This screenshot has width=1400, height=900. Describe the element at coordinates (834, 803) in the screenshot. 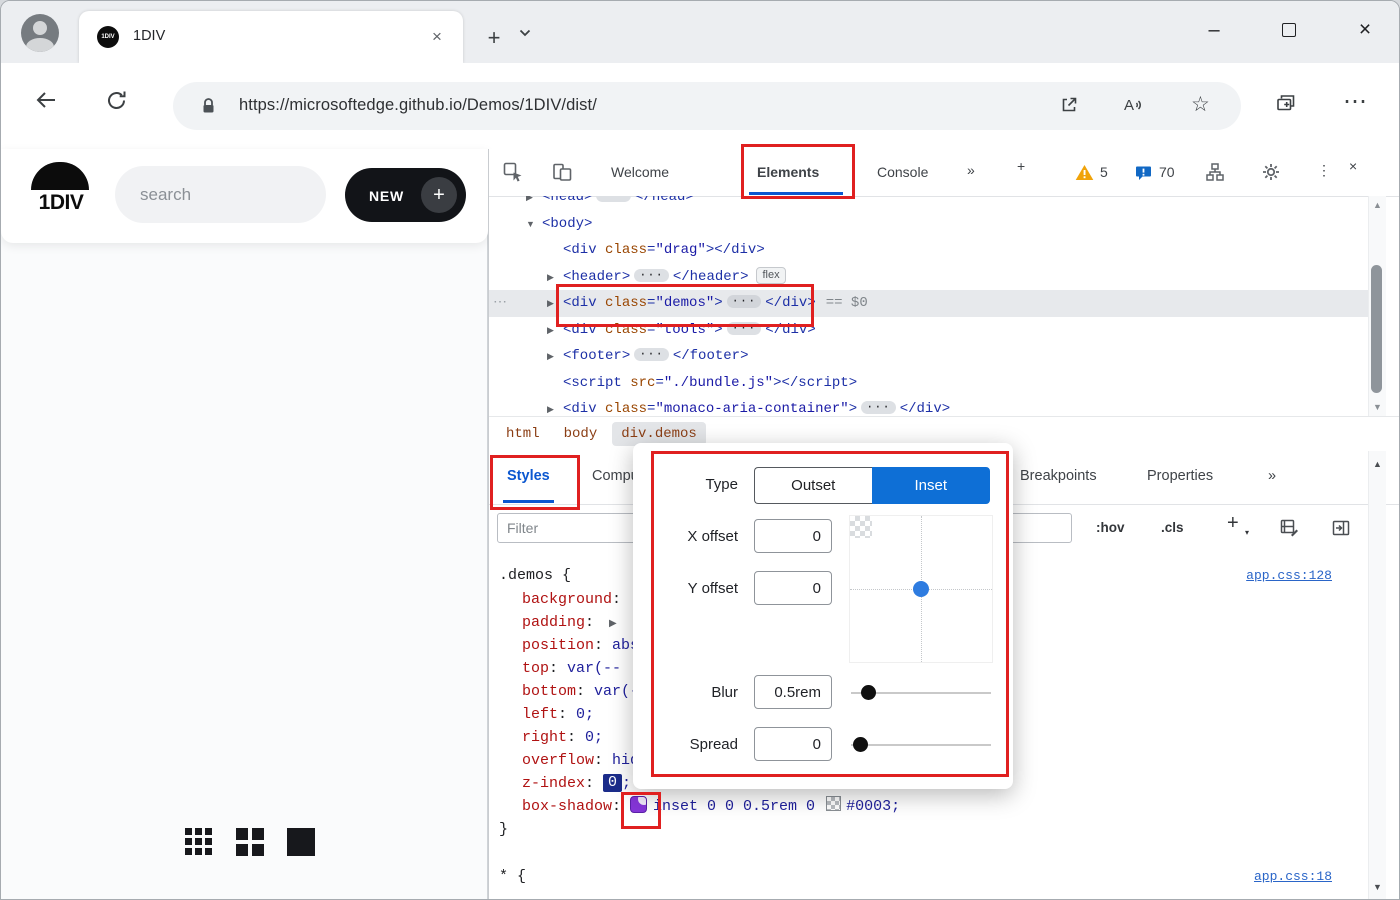

I see `color-swatch-icon` at that location.